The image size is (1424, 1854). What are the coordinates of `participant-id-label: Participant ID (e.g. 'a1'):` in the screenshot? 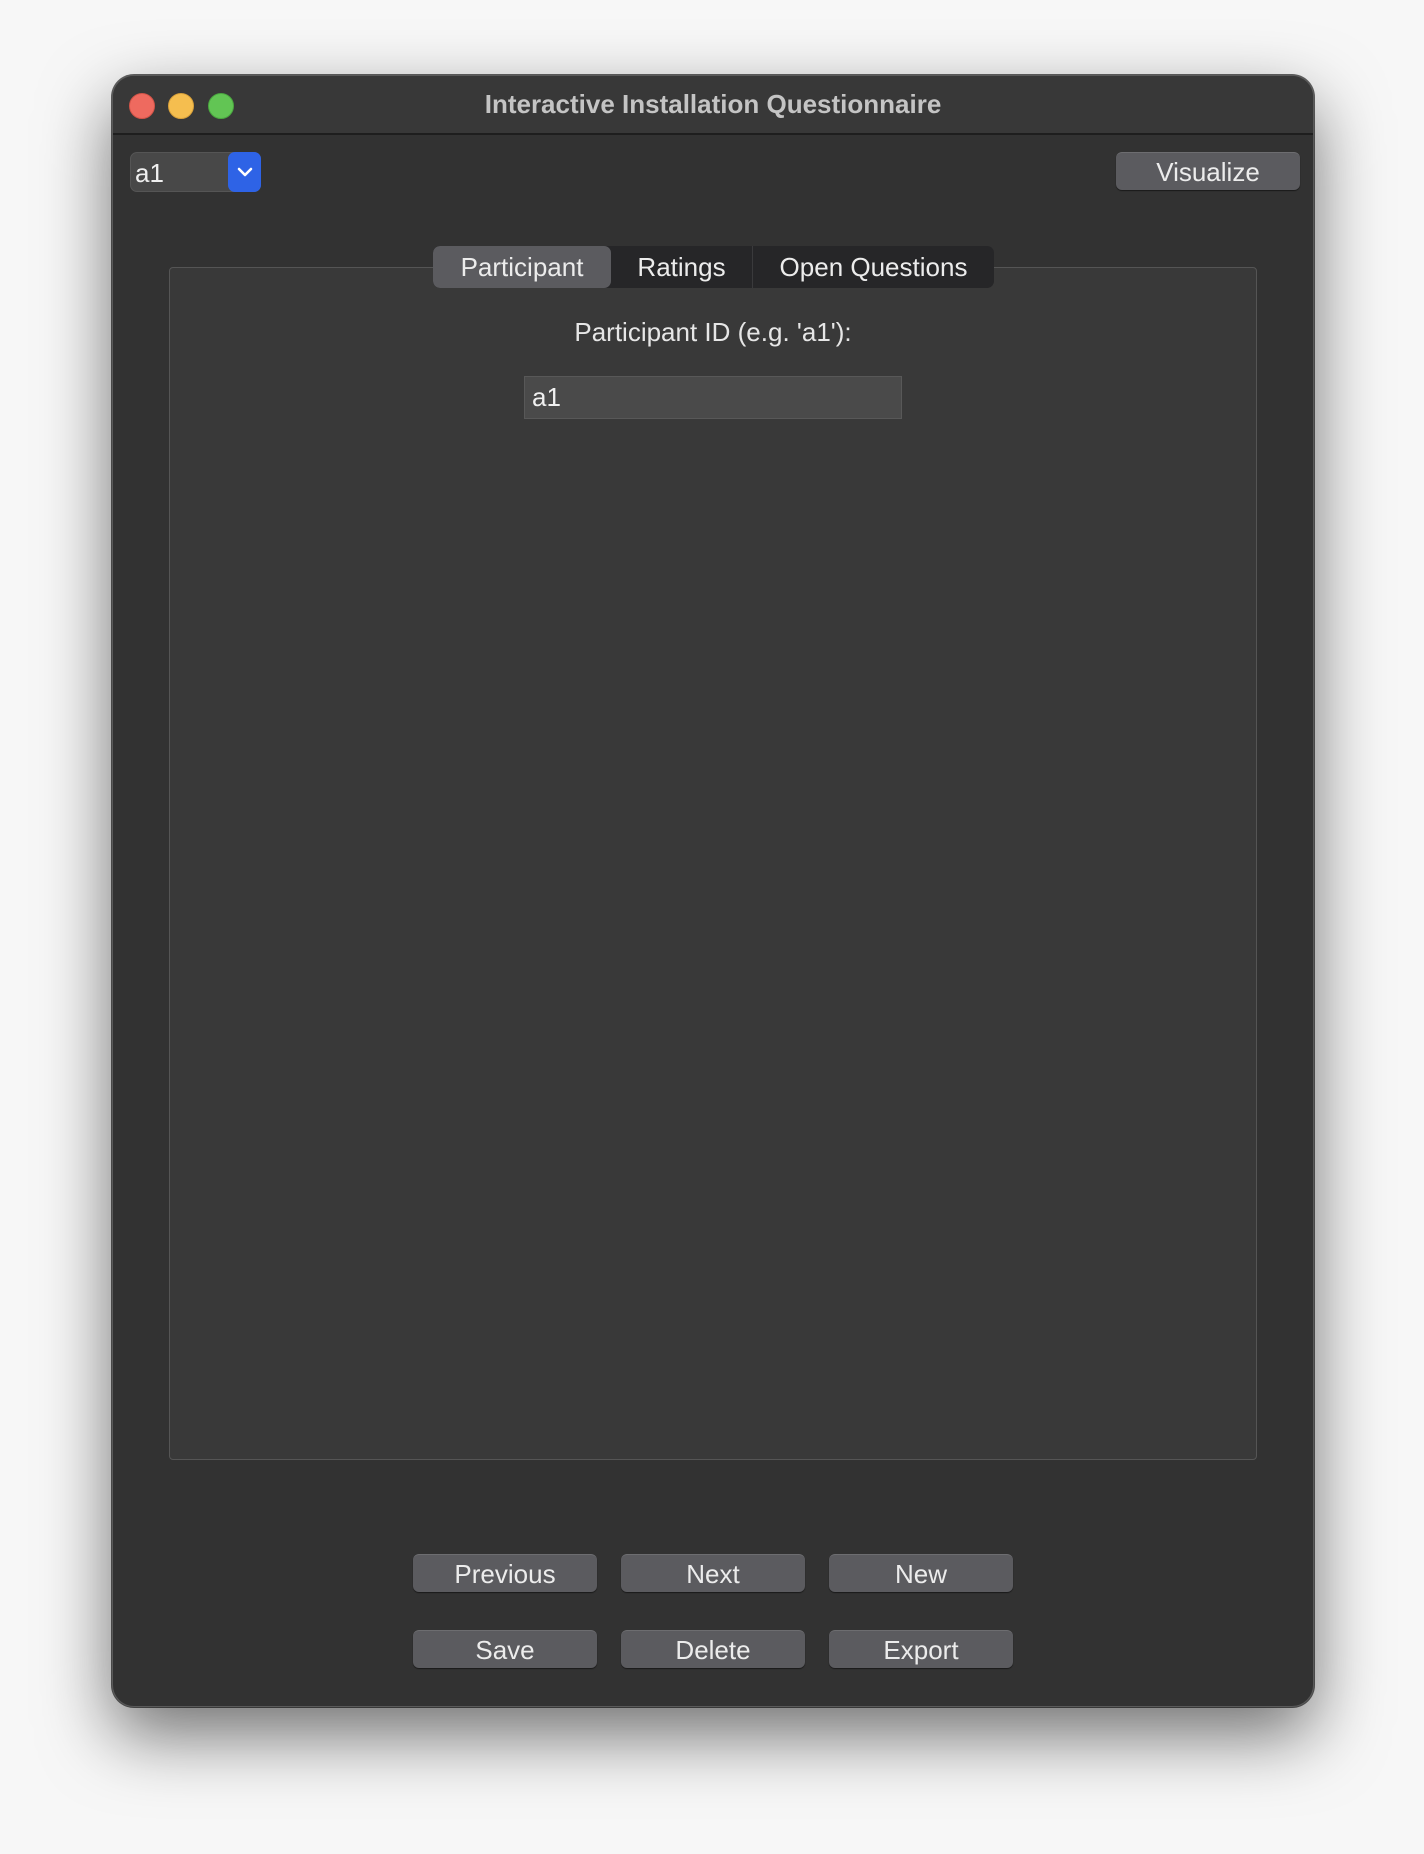 It's located at (713, 332).